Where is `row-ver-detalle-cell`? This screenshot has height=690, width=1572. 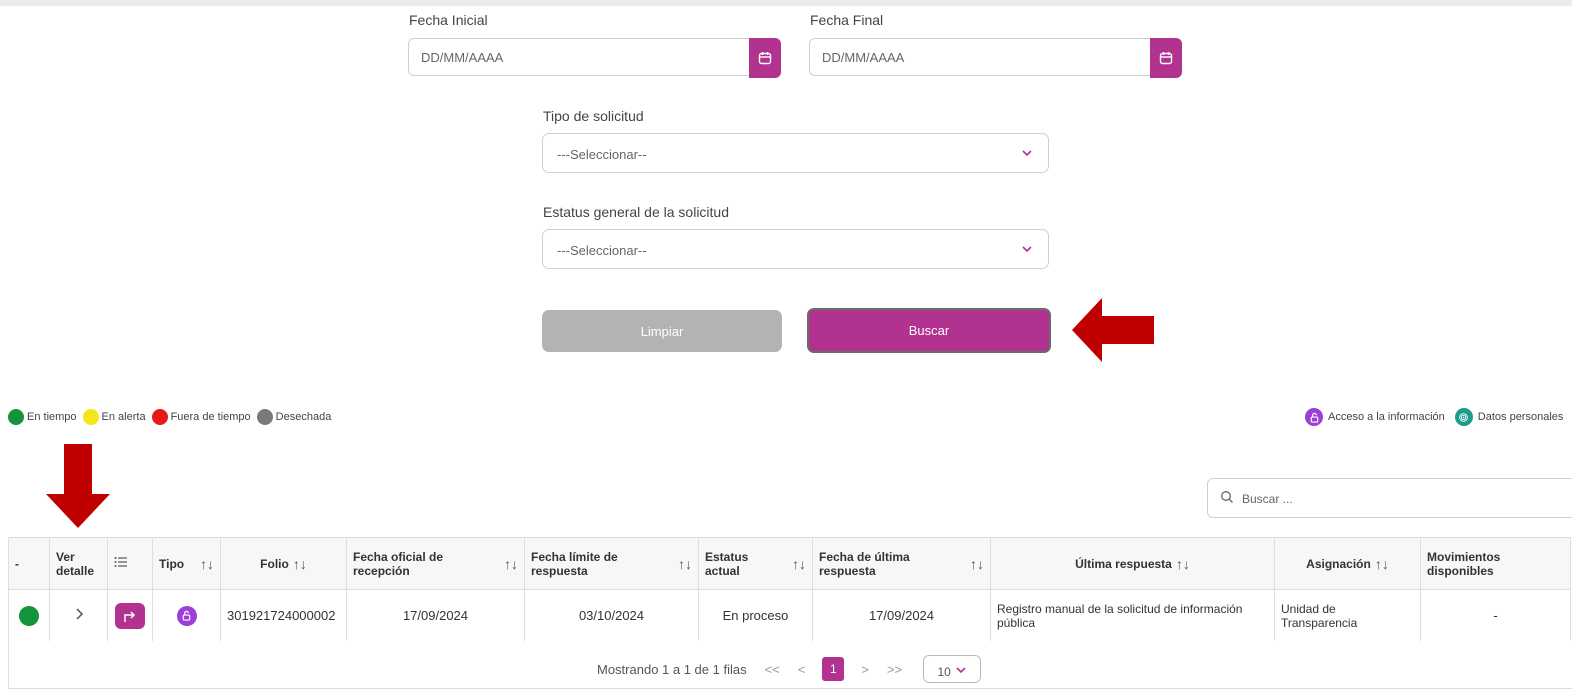
row-ver-detalle-cell is located at coordinates (78, 615).